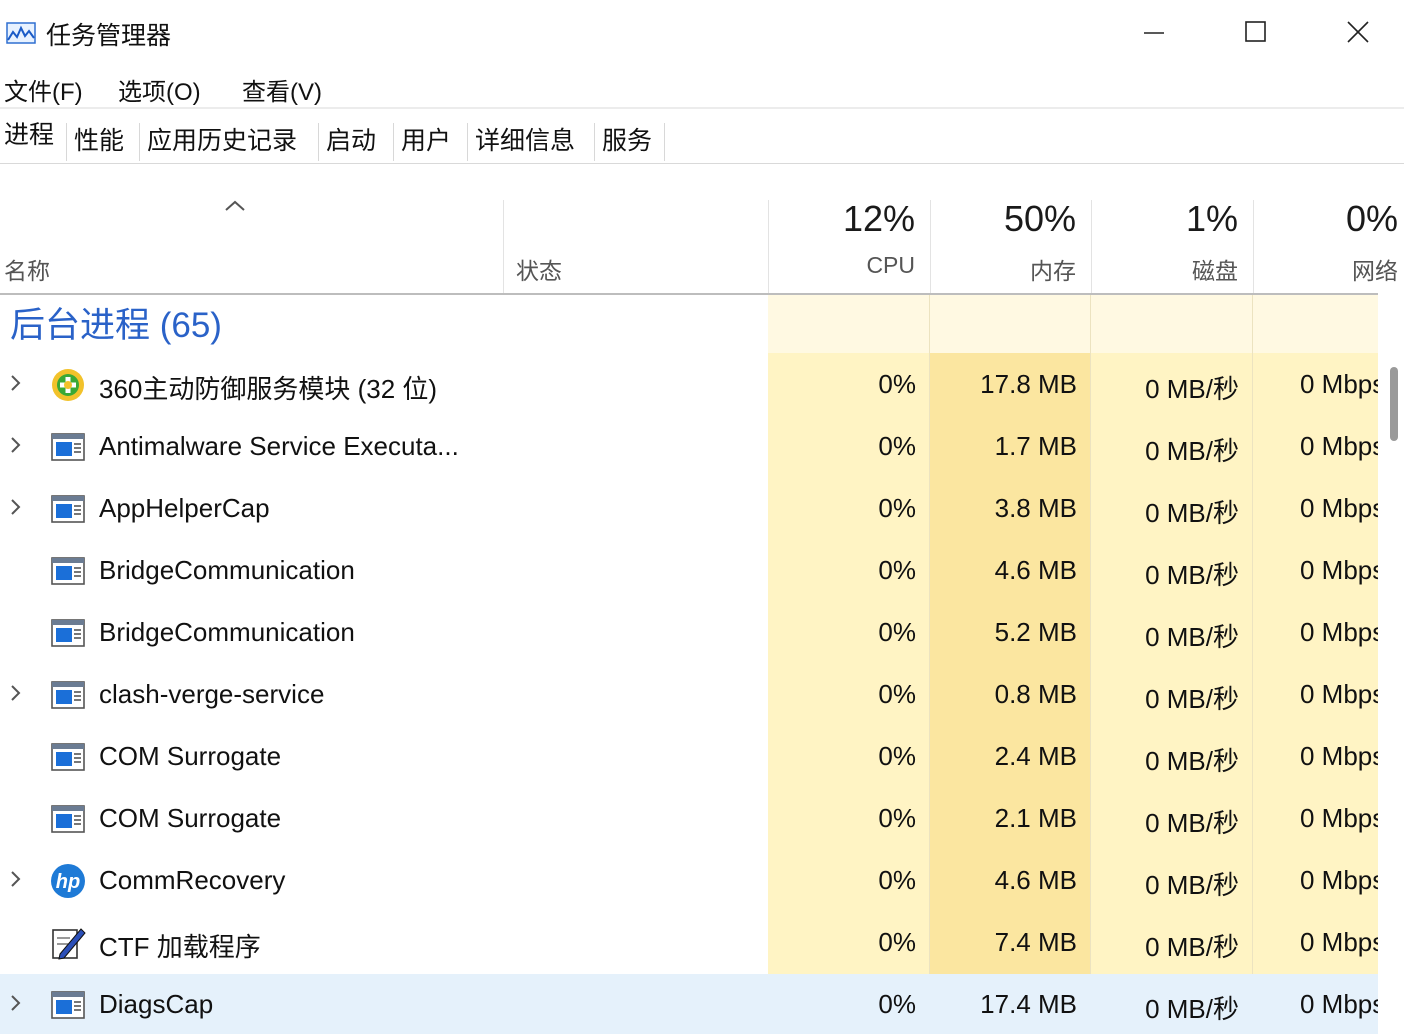 The height and width of the screenshot is (1034, 1404). What do you see at coordinates (43, 89) in the screenshot?
I see `menu-file: 文件(F)` at bounding box center [43, 89].